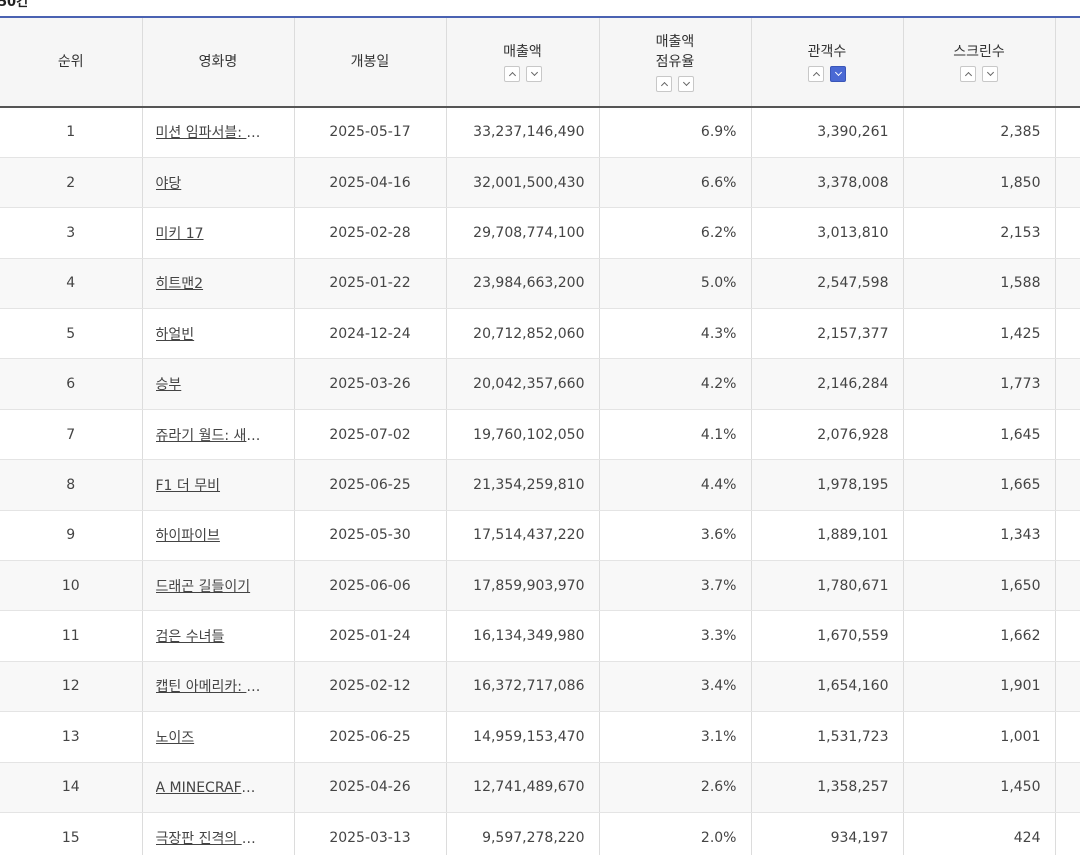  What do you see at coordinates (827, 536) in the screenshot?
I see `audience-cell: 1,889,101` at bounding box center [827, 536].